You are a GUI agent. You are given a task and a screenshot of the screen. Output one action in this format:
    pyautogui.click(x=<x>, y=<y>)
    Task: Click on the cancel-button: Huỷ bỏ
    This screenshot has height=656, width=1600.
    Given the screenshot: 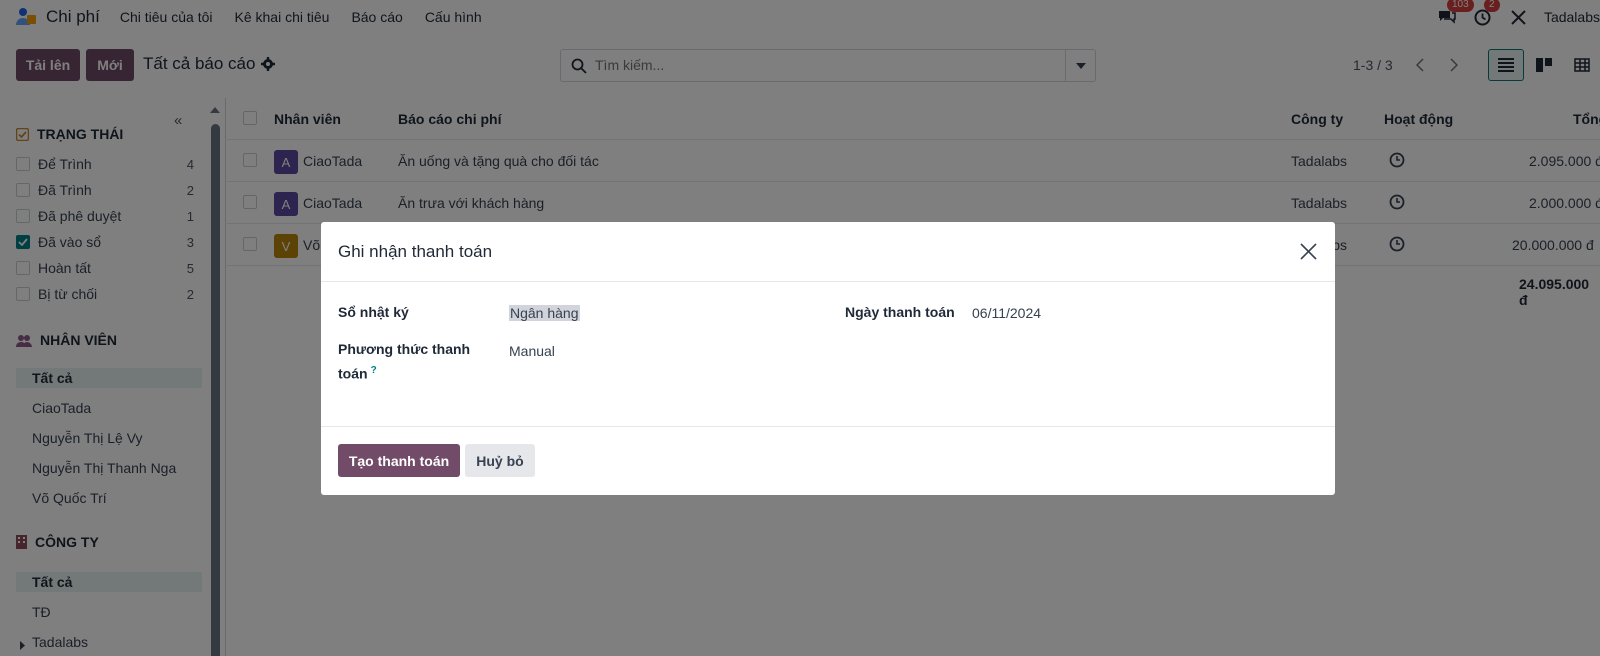 What is the action you would take?
    pyautogui.click(x=500, y=460)
    